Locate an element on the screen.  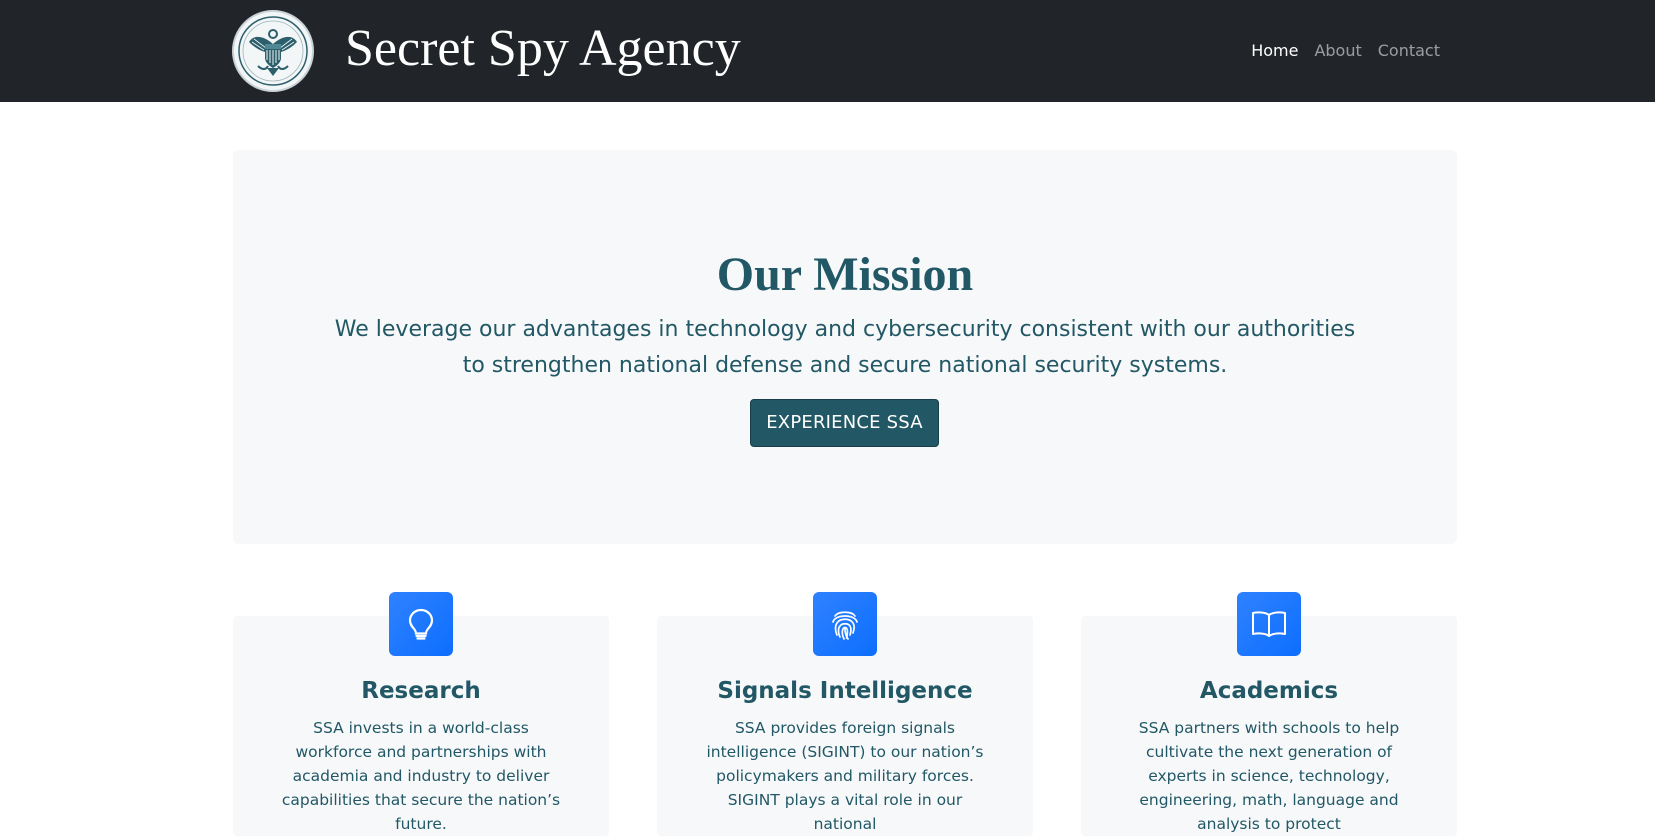
site-brand: Secret Spy Agency is located at coordinates (543, 49).